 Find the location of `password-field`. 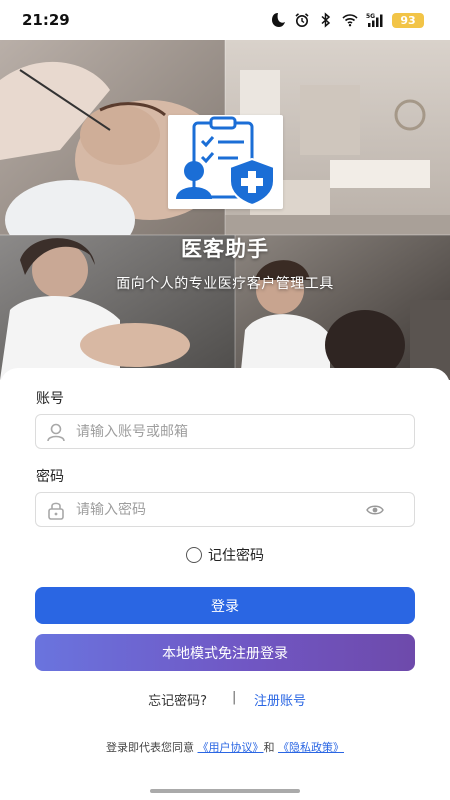

password-field is located at coordinates (225, 509).